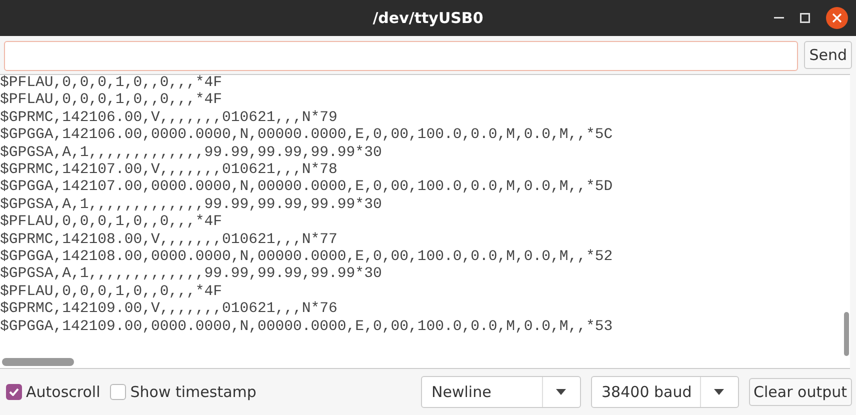 Image resolution: width=856 pixels, height=415 pixels. What do you see at coordinates (805, 18) in the screenshot?
I see `maximize-icon` at bounding box center [805, 18].